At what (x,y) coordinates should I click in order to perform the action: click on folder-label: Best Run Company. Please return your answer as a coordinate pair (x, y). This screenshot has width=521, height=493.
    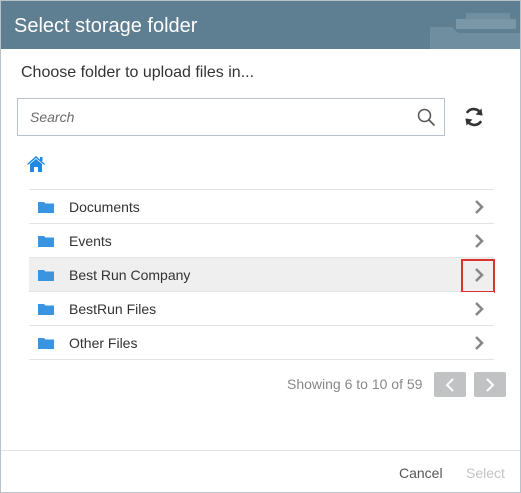
    Looking at the image, I should click on (130, 275).